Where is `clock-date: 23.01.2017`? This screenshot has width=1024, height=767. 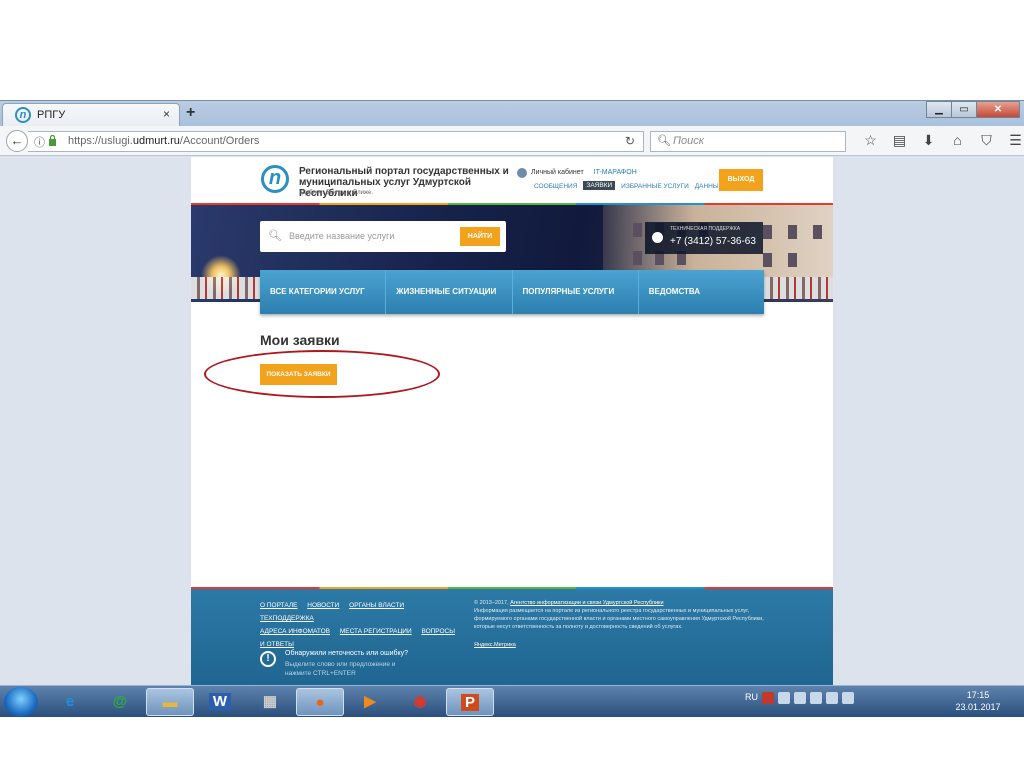 clock-date: 23.01.2017 is located at coordinates (978, 707).